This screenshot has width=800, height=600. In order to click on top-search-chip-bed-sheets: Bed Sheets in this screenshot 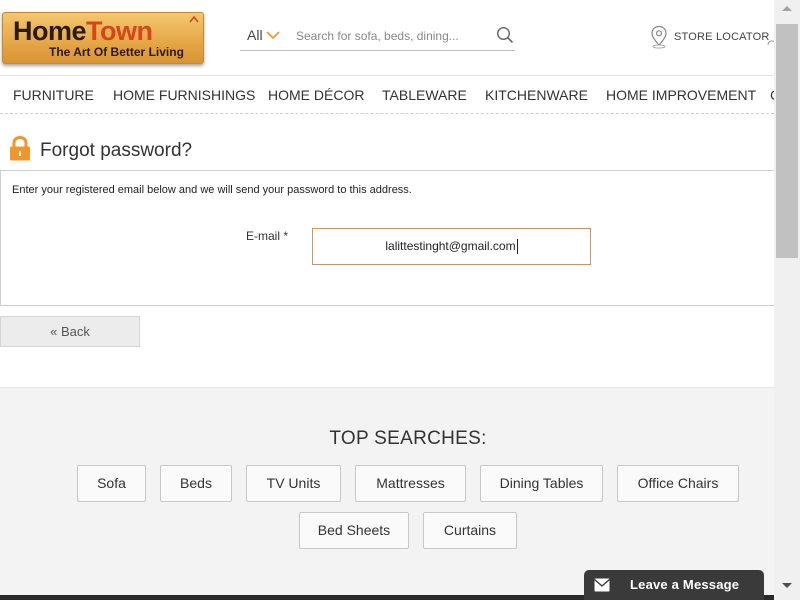, I will do `click(354, 530)`.